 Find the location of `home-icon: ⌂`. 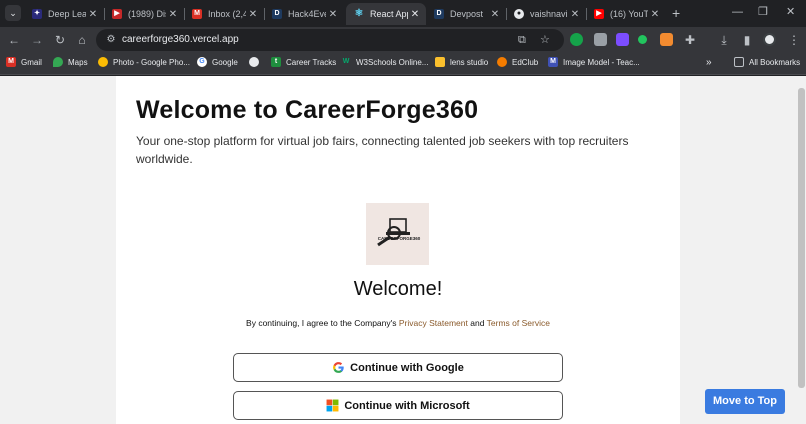

home-icon: ⌂ is located at coordinates (82, 40).